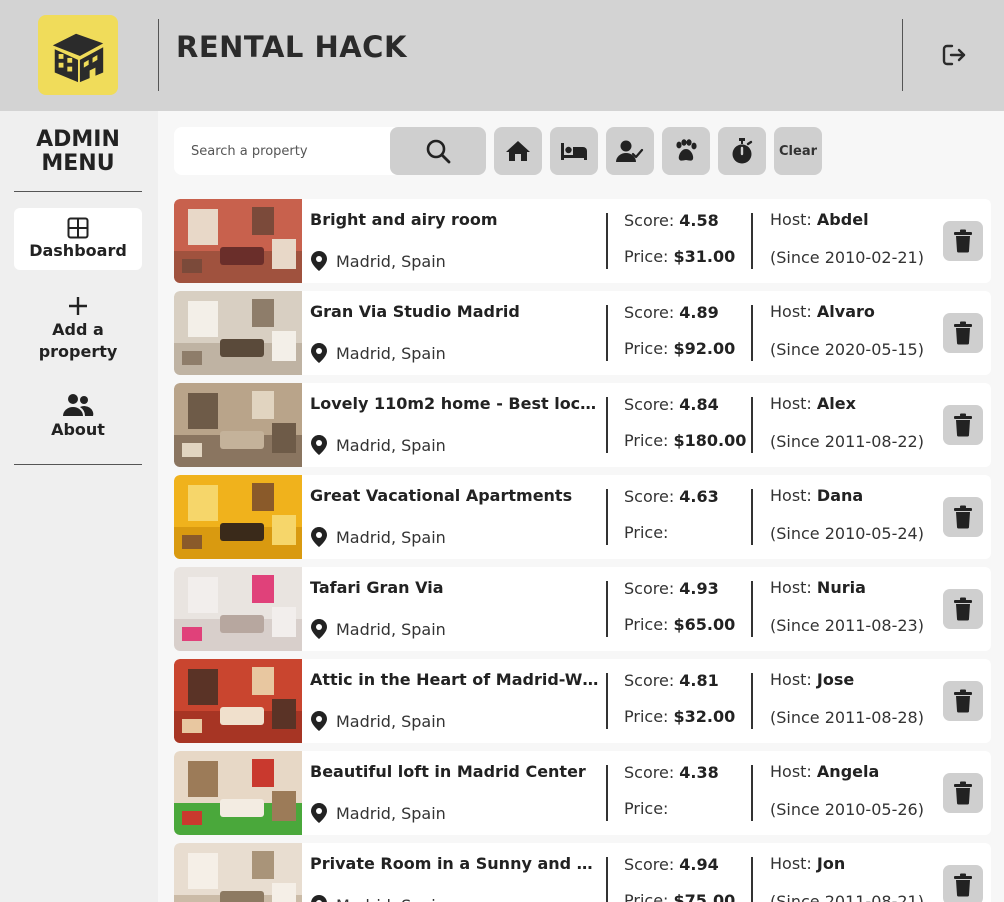 This screenshot has width=1004, height=902. What do you see at coordinates (699, 864) in the screenshot?
I see `score-value: 4.94` at bounding box center [699, 864].